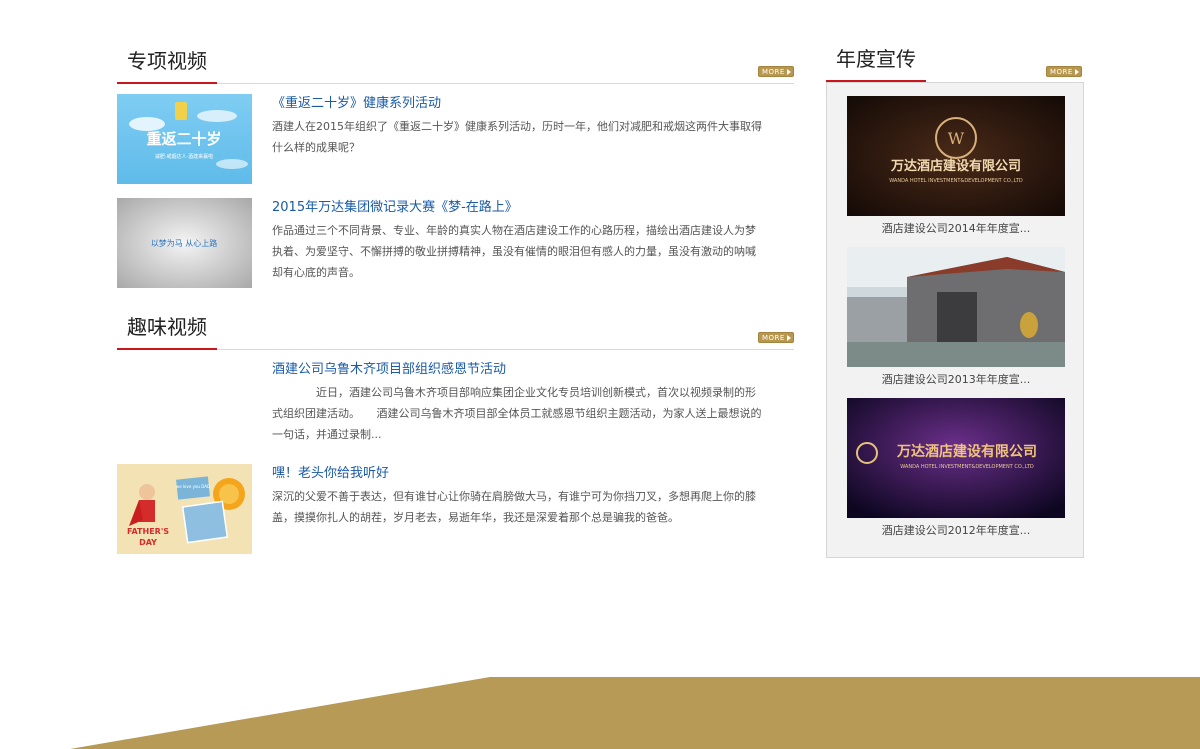 This screenshot has width=1200, height=749. What do you see at coordinates (148, 542) in the screenshot?
I see `thumbnail-line2-text: DAY` at bounding box center [148, 542].